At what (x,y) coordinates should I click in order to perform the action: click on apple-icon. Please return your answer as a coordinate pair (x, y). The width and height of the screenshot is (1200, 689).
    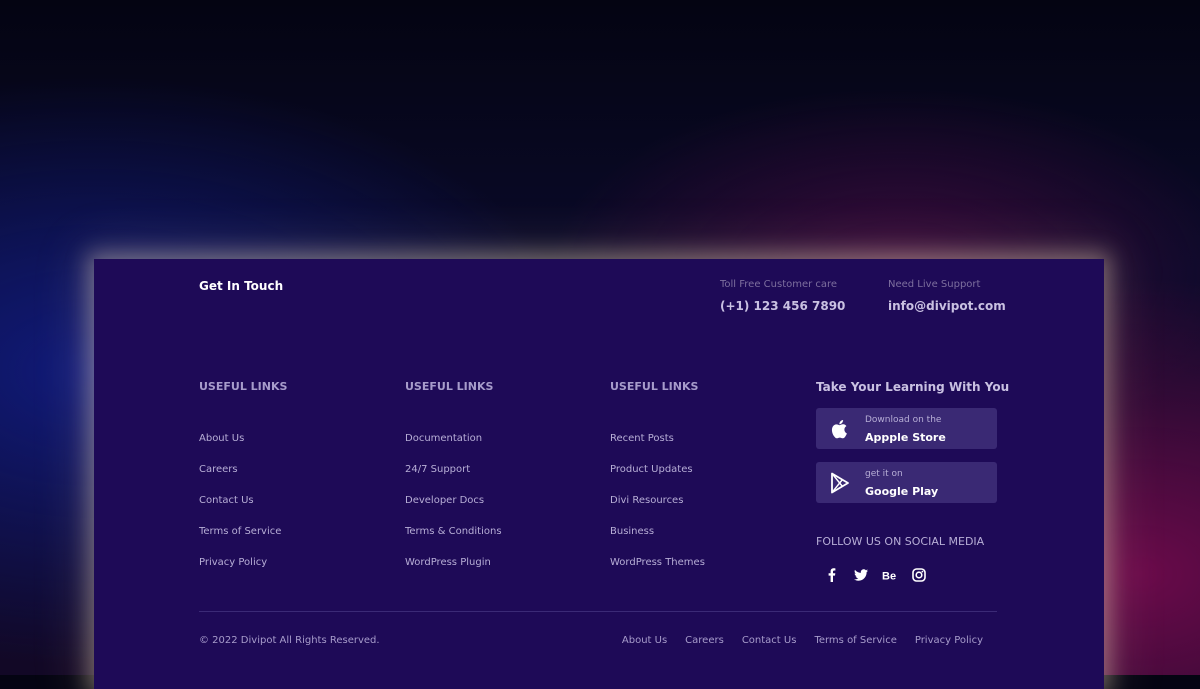
    Looking at the image, I should click on (840, 429).